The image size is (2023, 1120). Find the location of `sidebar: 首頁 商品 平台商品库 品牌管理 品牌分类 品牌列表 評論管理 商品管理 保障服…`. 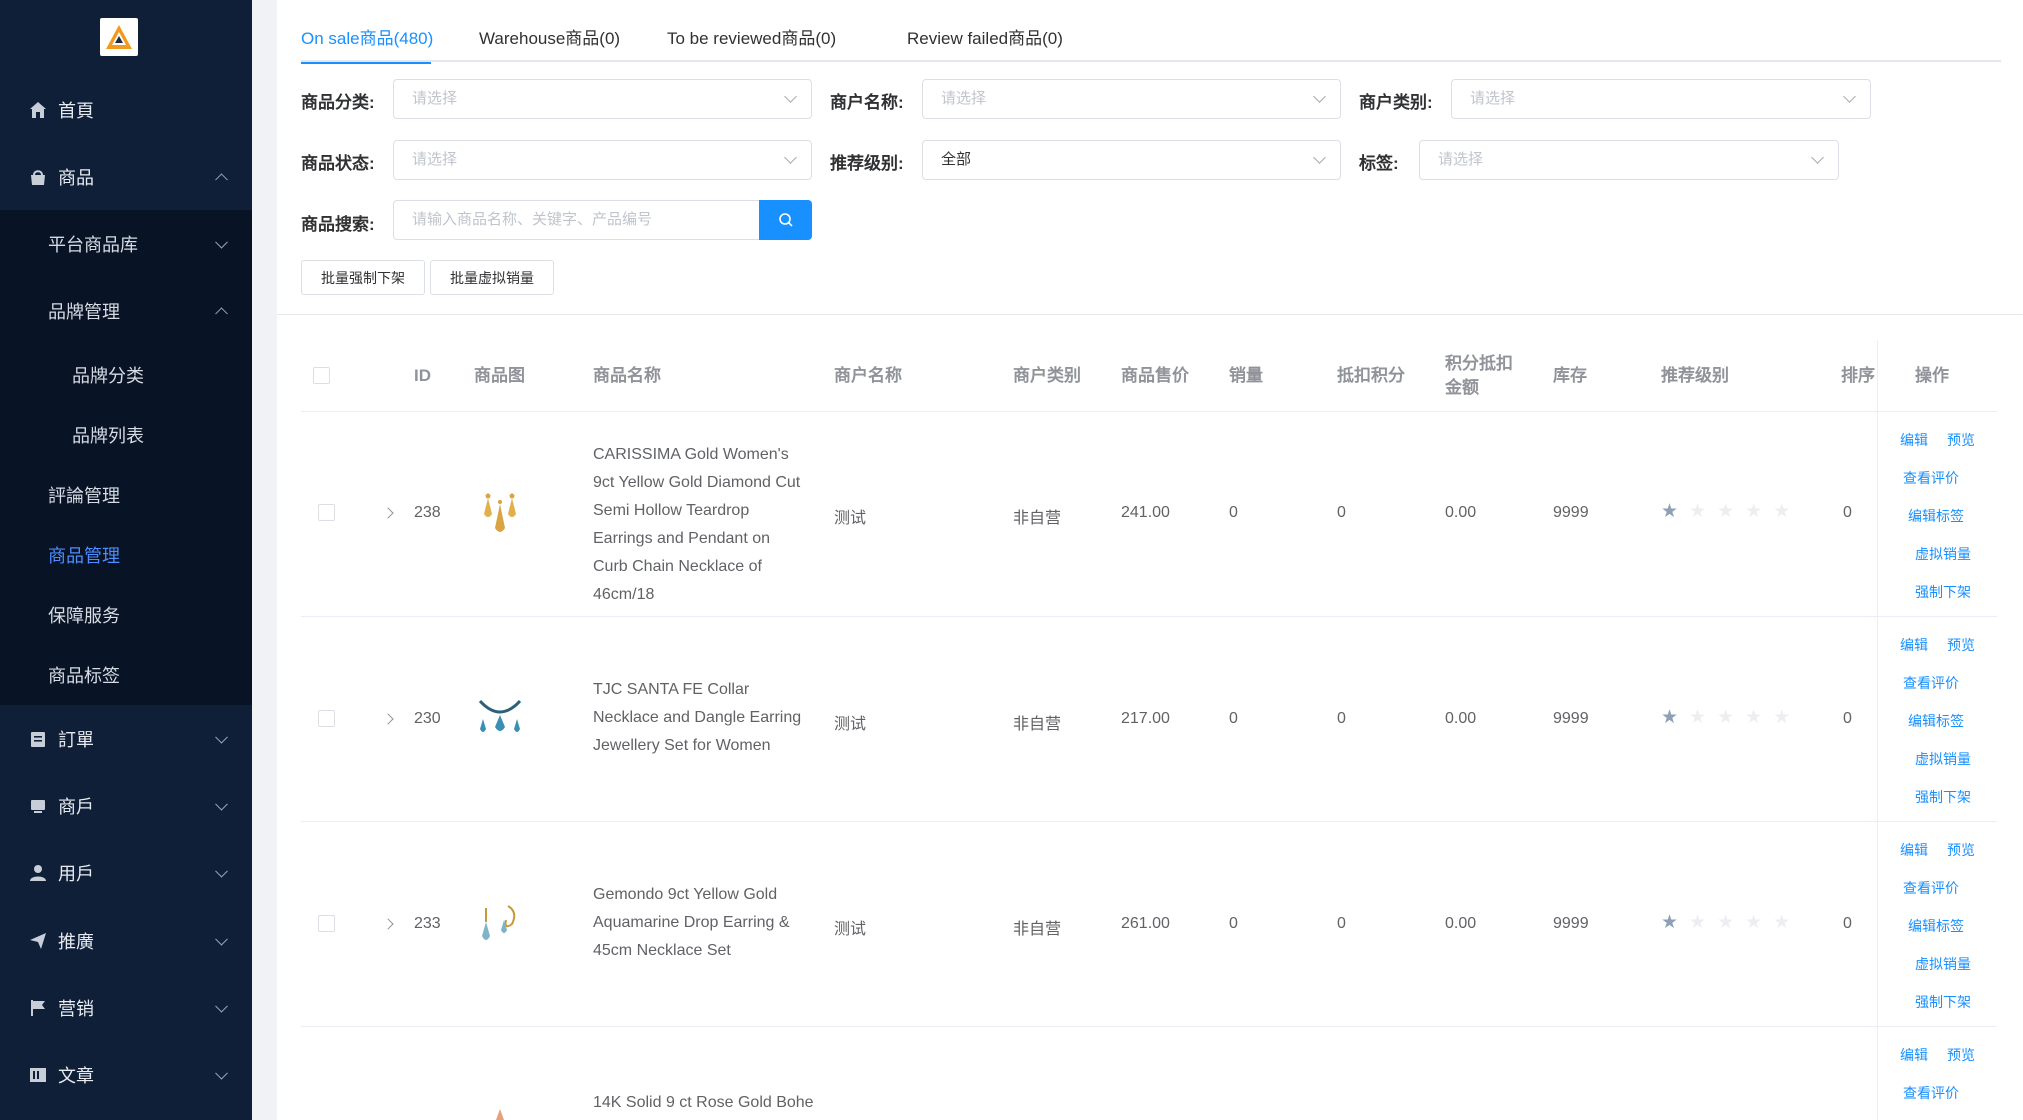

sidebar: 首頁 商品 平台商品库 品牌管理 品牌分类 品牌列表 評論管理 商品管理 保障服… is located at coordinates (126, 560).